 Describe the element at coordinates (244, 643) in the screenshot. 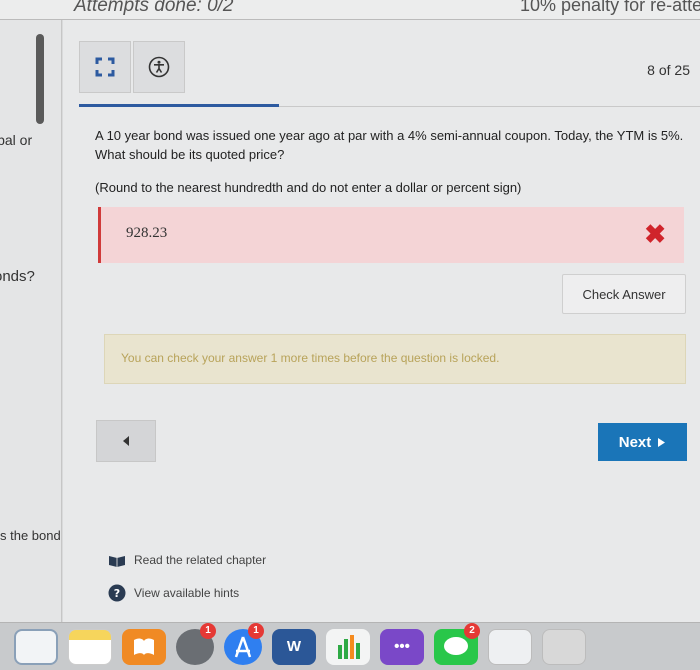

I see `appstore-app-icon: 1` at that location.